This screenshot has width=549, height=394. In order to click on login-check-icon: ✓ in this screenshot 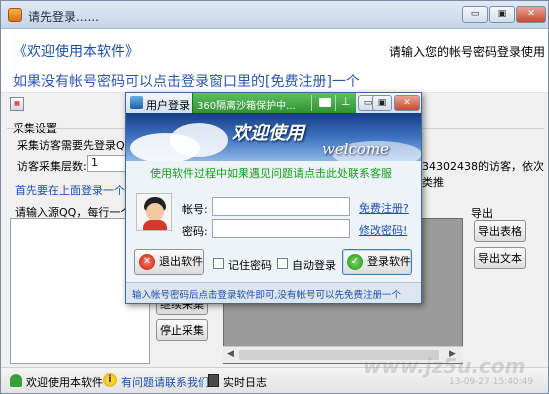, I will do `click(355, 262)`.